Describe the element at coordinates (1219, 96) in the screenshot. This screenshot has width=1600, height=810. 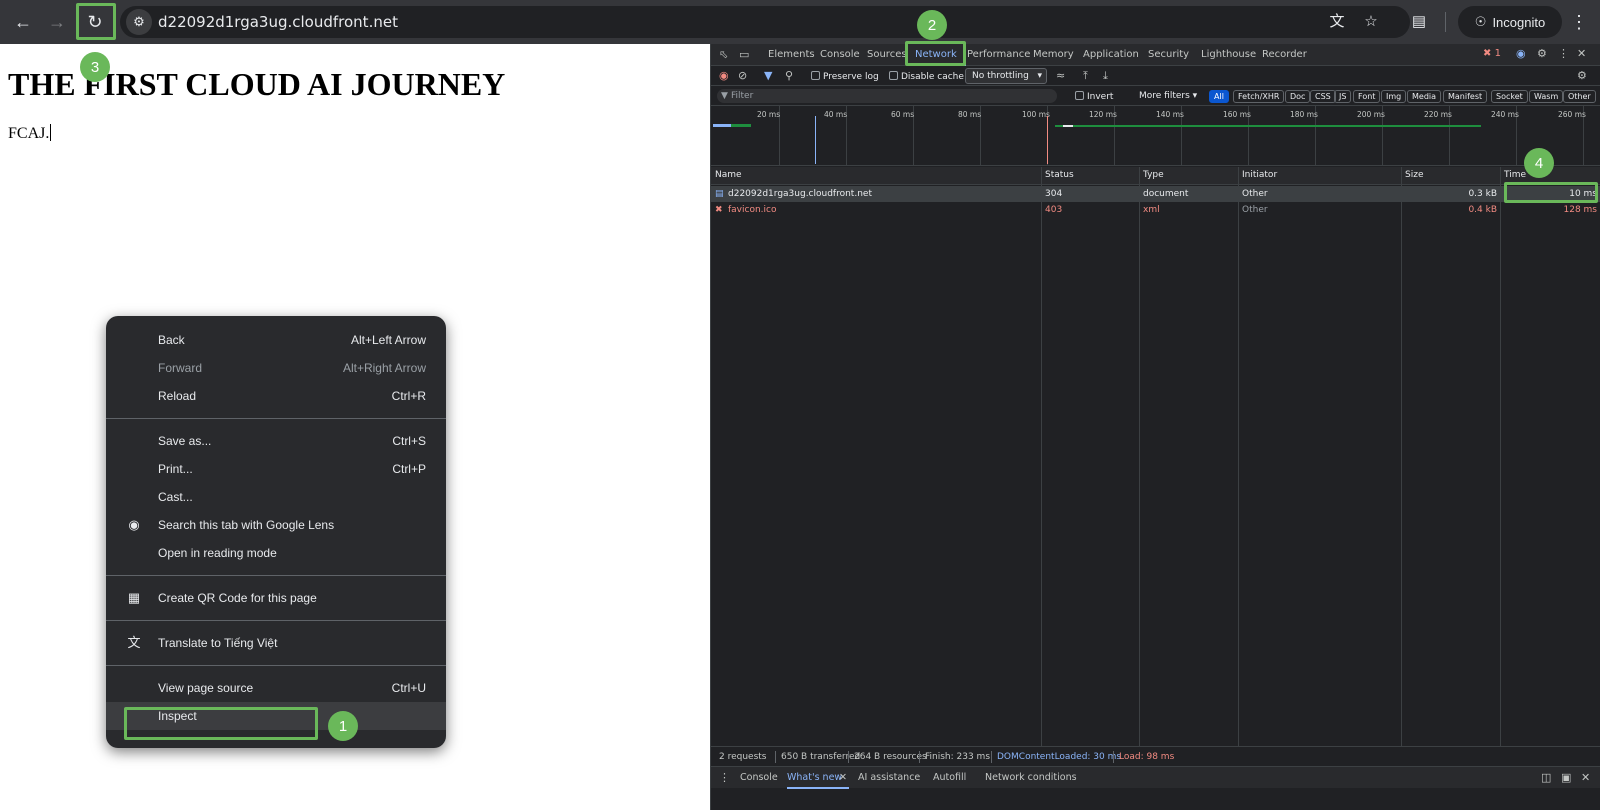
I see `filter-chip-all: All` at that location.